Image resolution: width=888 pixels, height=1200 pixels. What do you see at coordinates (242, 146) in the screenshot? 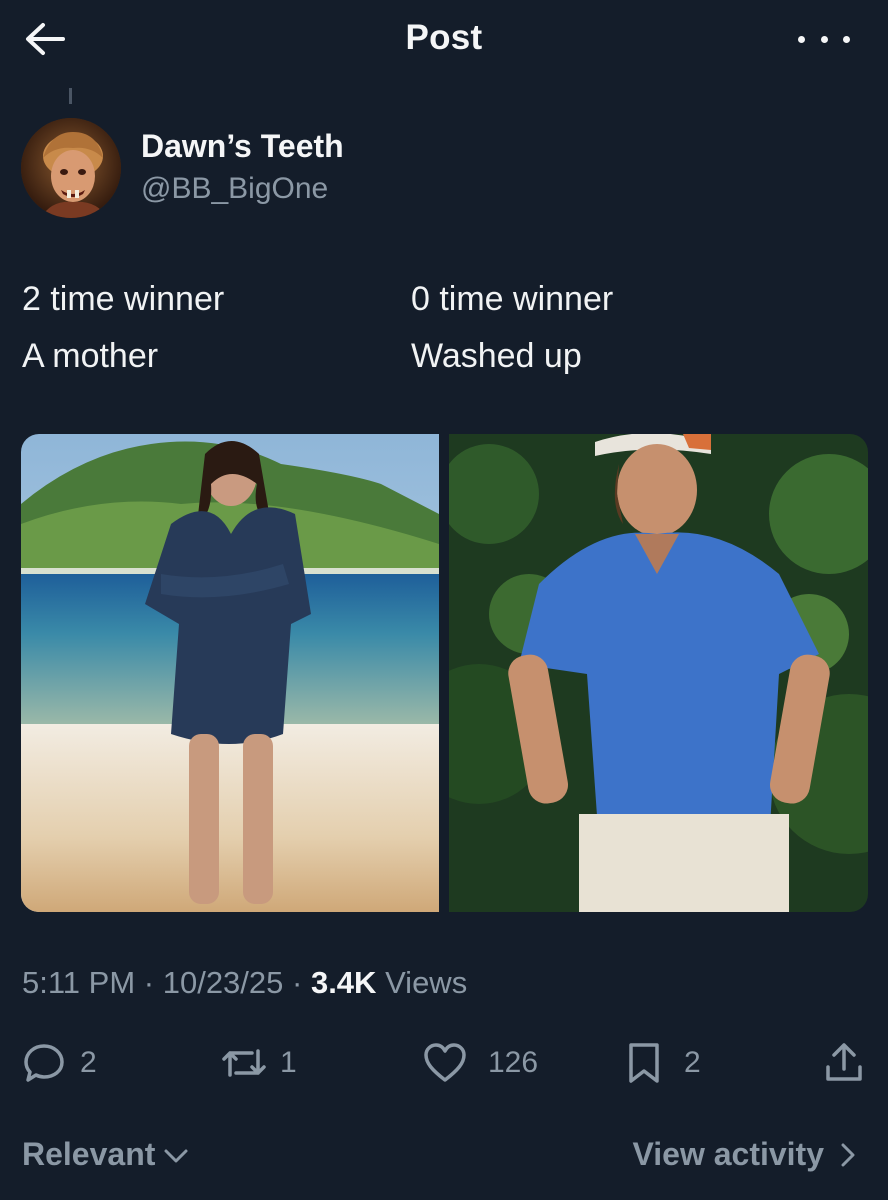
I see `author-name: Dawn’s Teeth` at bounding box center [242, 146].